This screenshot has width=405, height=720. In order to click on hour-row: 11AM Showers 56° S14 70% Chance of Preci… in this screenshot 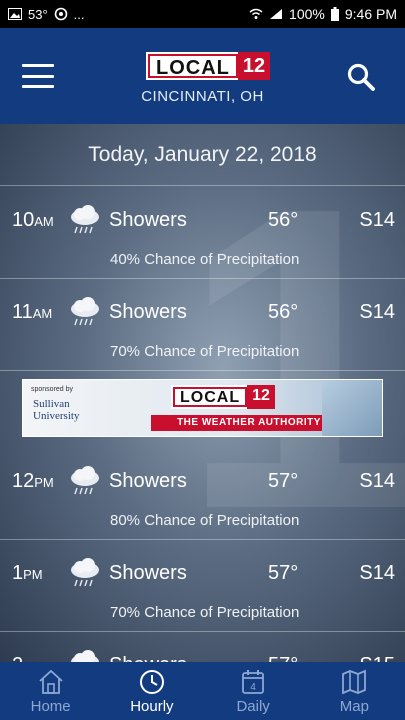, I will do `click(202, 325)`.